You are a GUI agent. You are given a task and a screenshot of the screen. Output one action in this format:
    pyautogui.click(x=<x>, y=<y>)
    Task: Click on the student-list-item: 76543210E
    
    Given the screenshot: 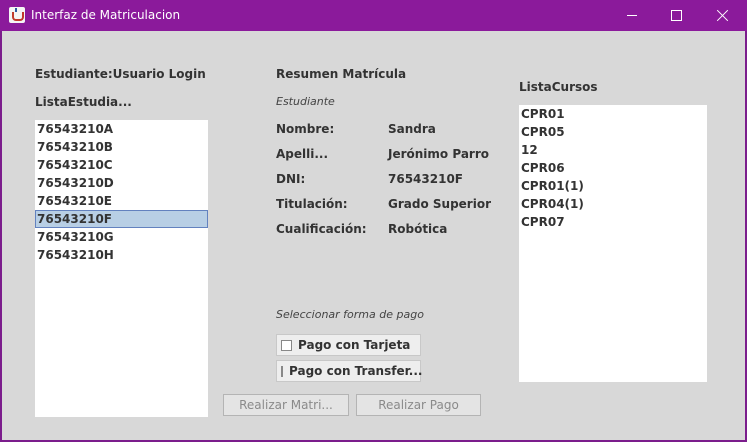 What is the action you would take?
    pyautogui.click(x=121, y=201)
    